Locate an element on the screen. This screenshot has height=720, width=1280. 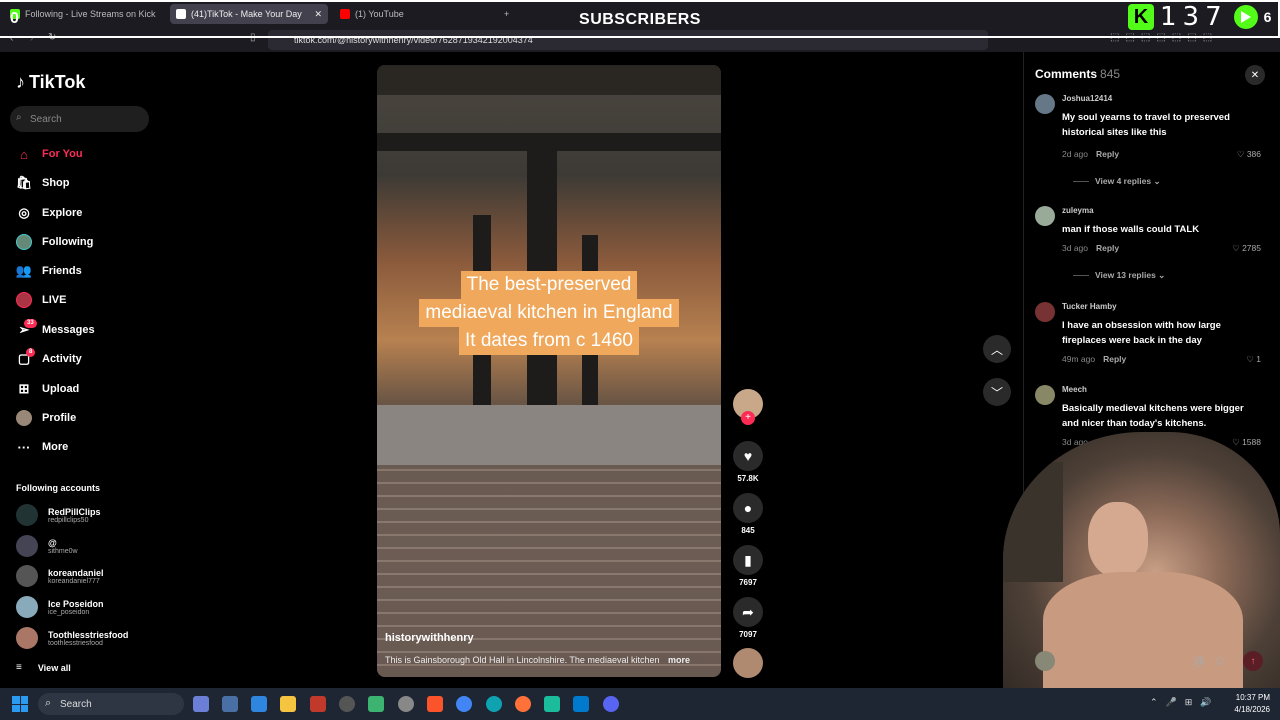
view-replies-button: View 13 replies ⌄ is located at coordinates (1119, 275).